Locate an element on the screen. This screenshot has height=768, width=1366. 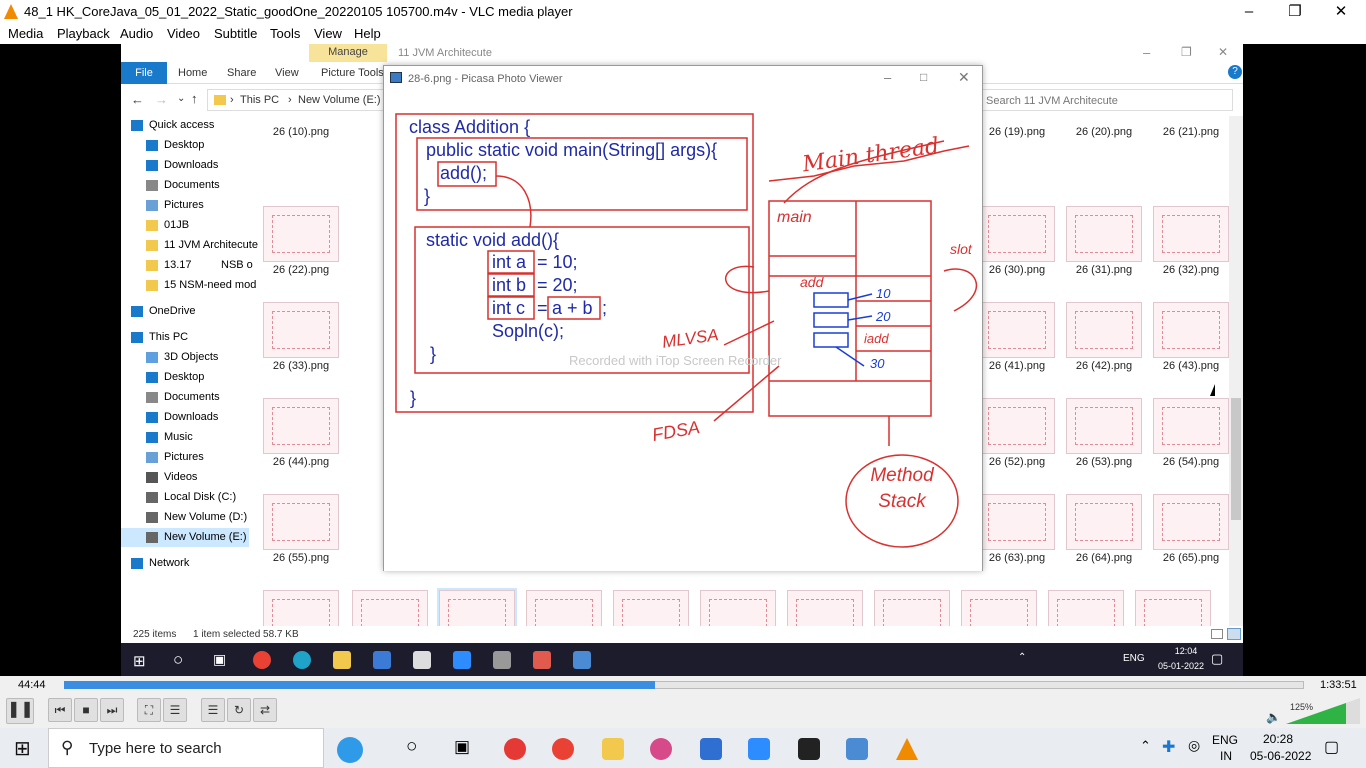
previous-button: ⏮ is located at coordinates (60, 710).